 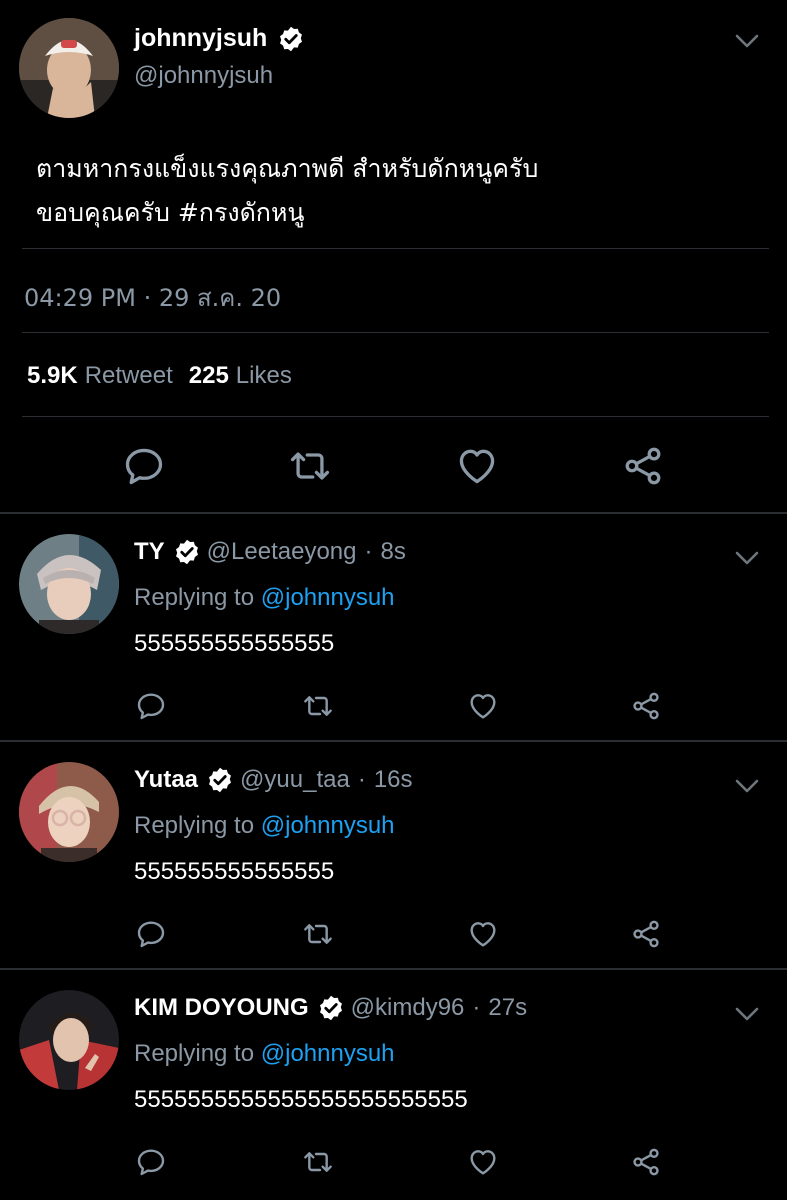 I want to click on tweet-text-line: ขอบคุณครับ #กรงดักหนู, so click(x=170, y=212).